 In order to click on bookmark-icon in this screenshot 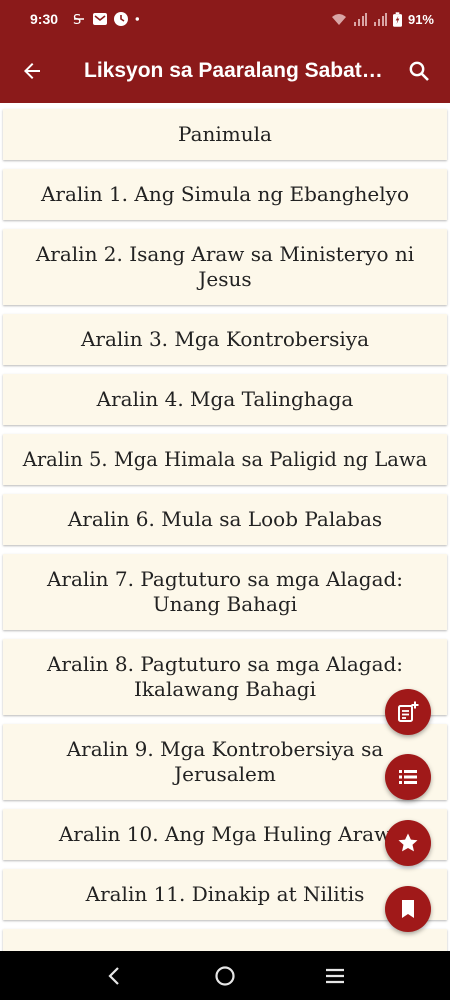, I will do `click(408, 909)`.